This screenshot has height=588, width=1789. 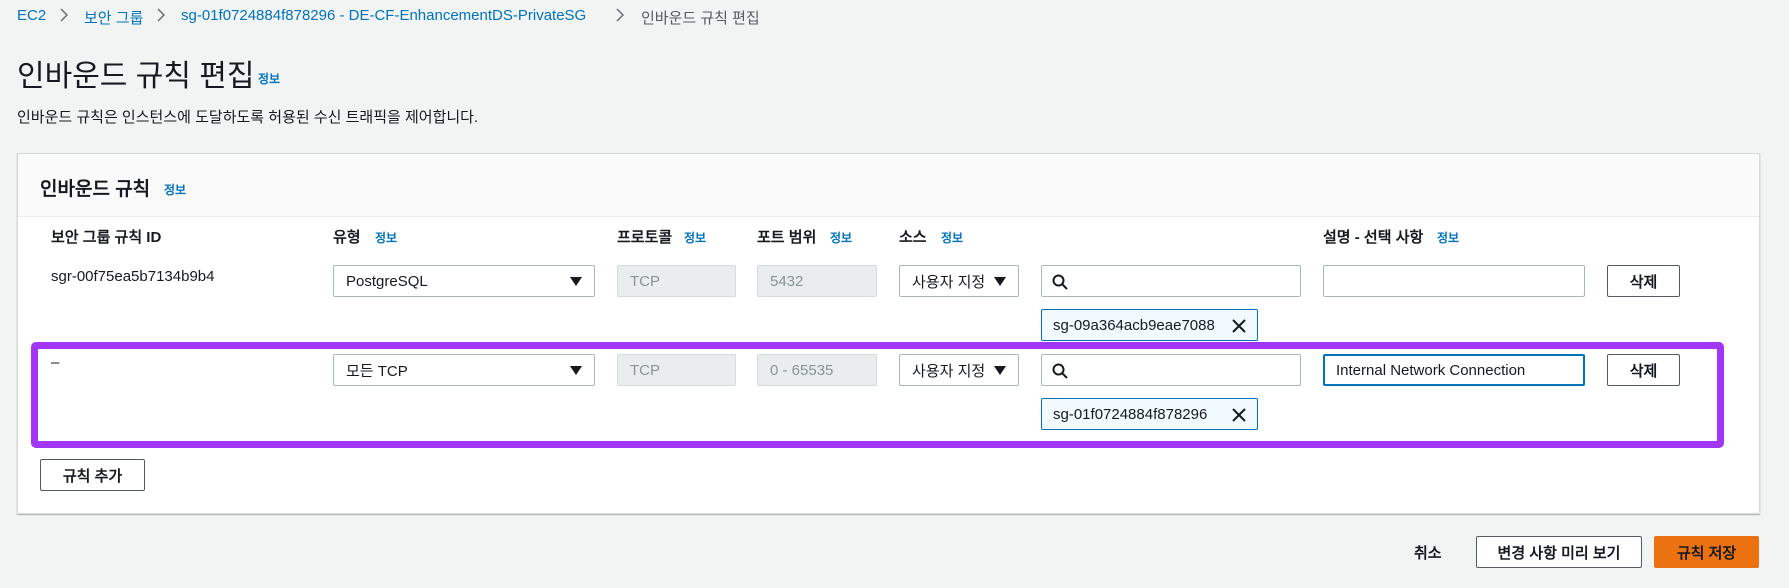 I want to click on description-info-link: 정보, so click(x=1448, y=237).